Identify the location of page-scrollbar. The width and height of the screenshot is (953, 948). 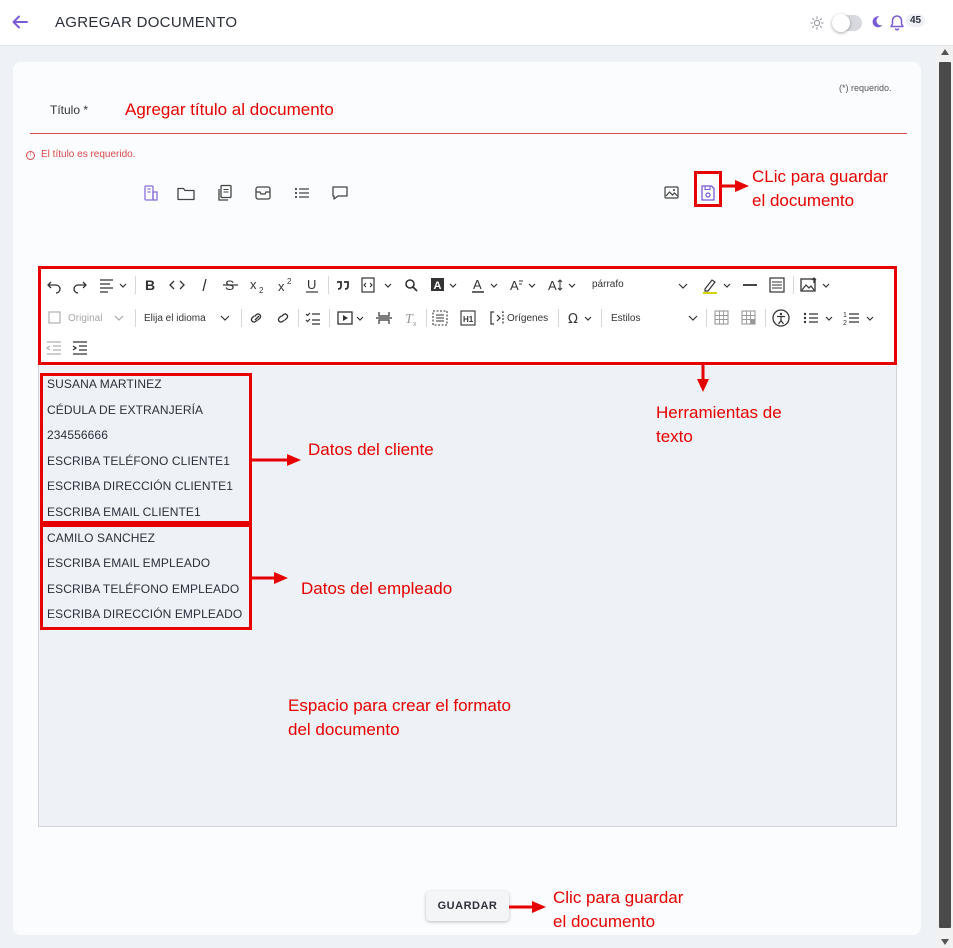
(945, 497).